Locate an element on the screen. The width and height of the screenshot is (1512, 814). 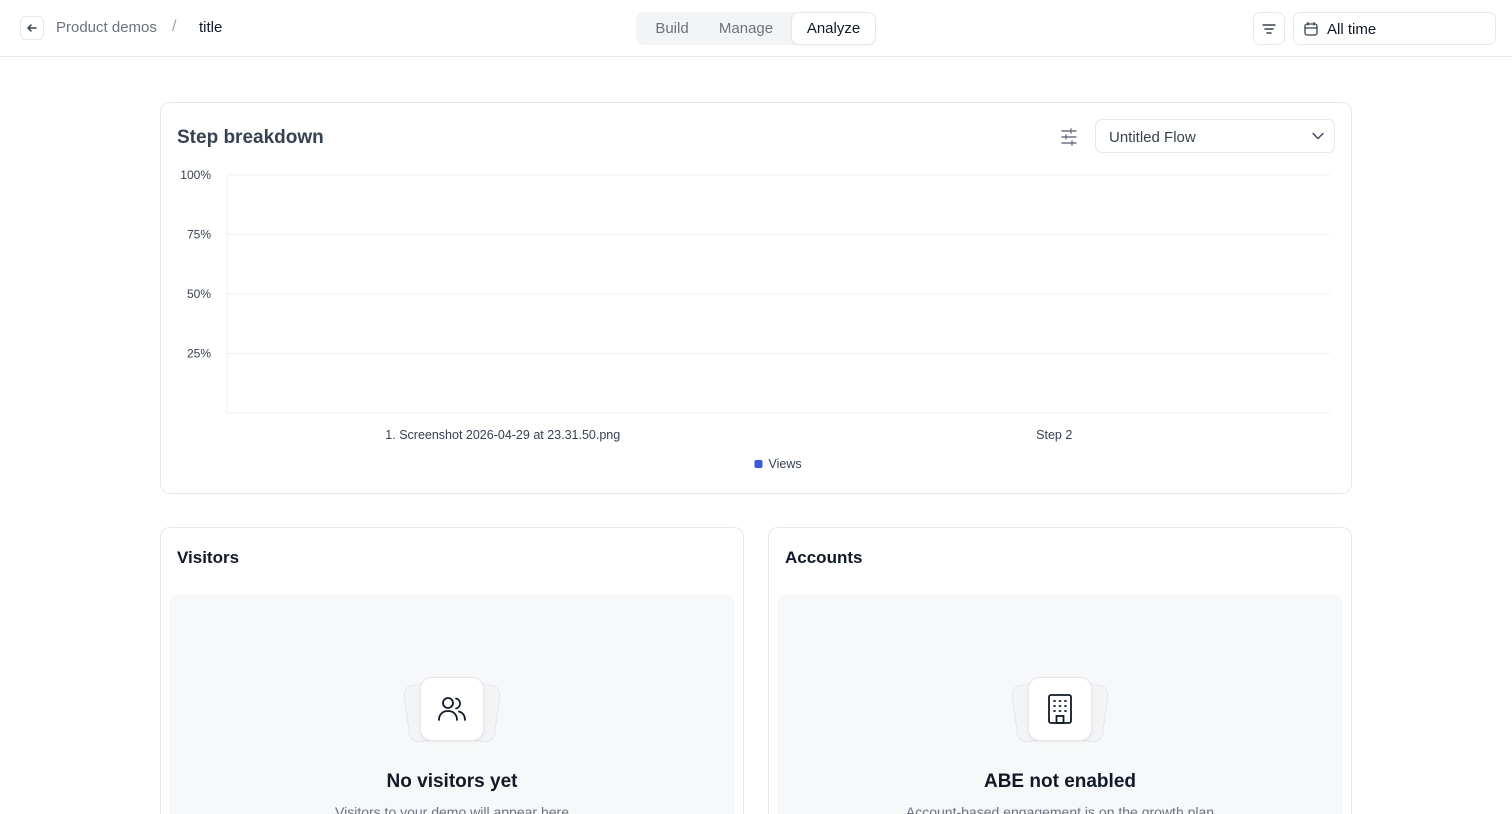
sliders-icon is located at coordinates (1069, 137).